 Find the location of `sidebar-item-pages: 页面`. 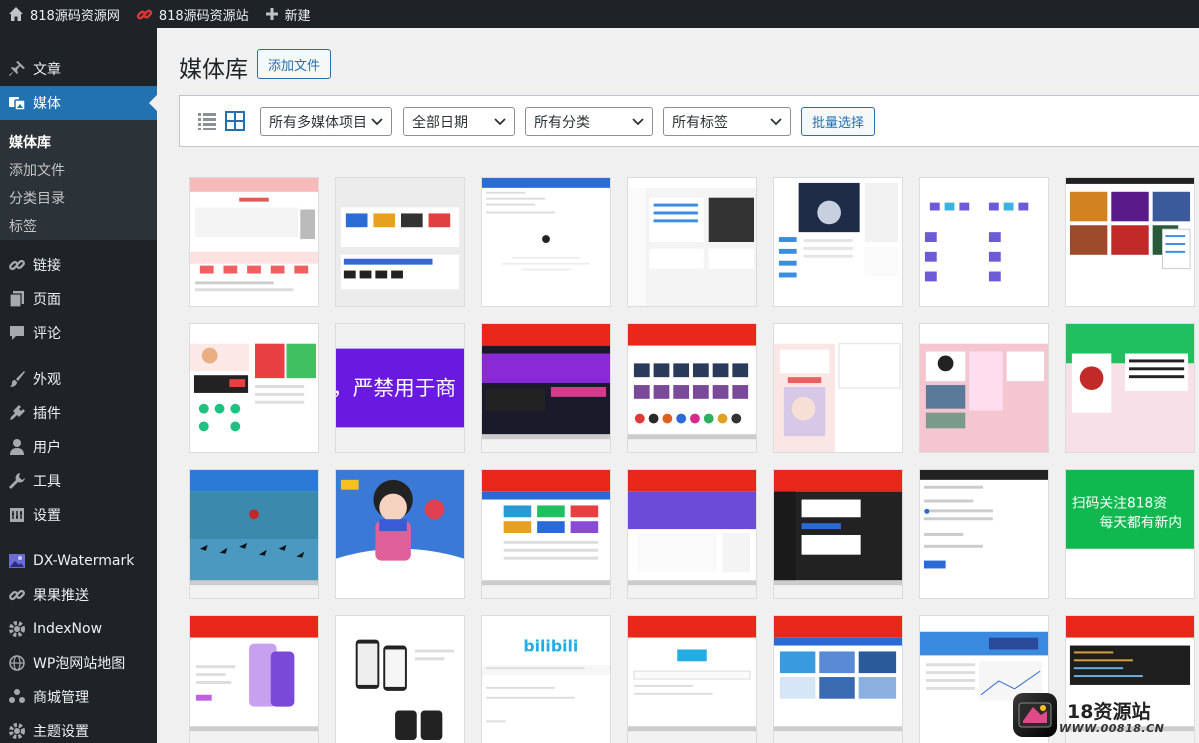

sidebar-item-pages: 页面 is located at coordinates (78, 299).